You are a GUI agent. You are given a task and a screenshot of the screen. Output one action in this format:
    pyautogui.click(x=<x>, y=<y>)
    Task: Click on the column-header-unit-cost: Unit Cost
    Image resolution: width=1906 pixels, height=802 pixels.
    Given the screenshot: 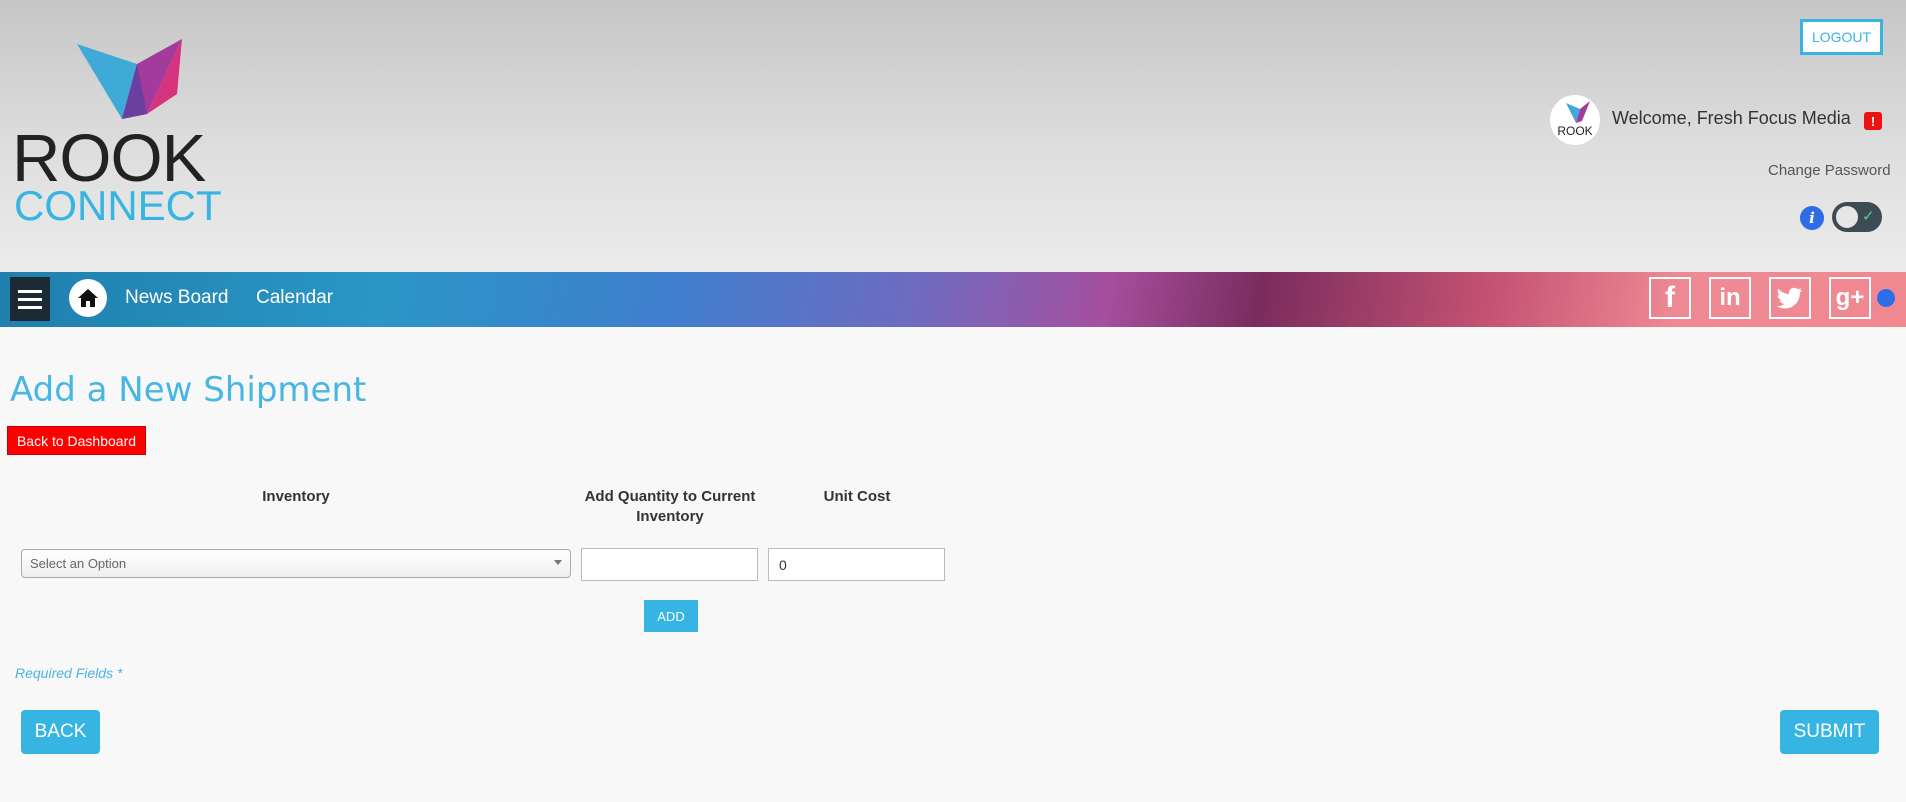 What is the action you would take?
    pyautogui.click(x=857, y=496)
    